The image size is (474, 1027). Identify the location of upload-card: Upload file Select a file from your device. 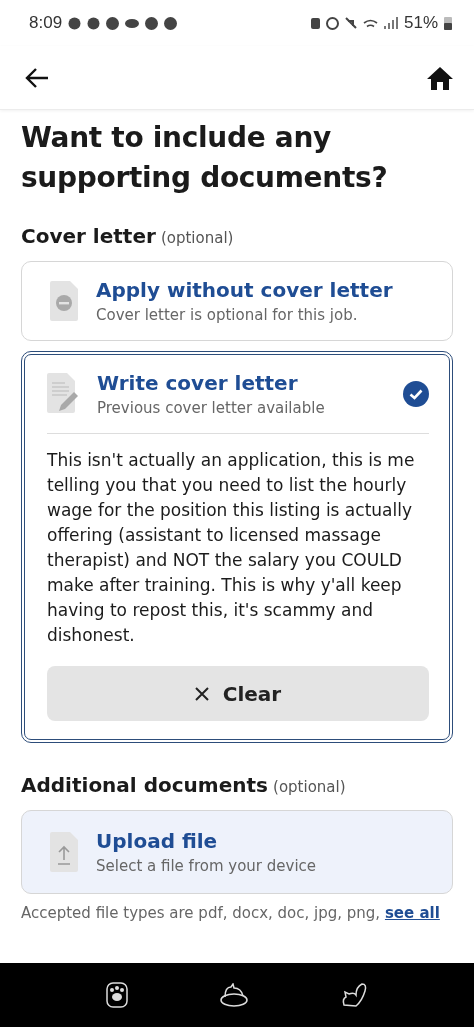
(237, 852).